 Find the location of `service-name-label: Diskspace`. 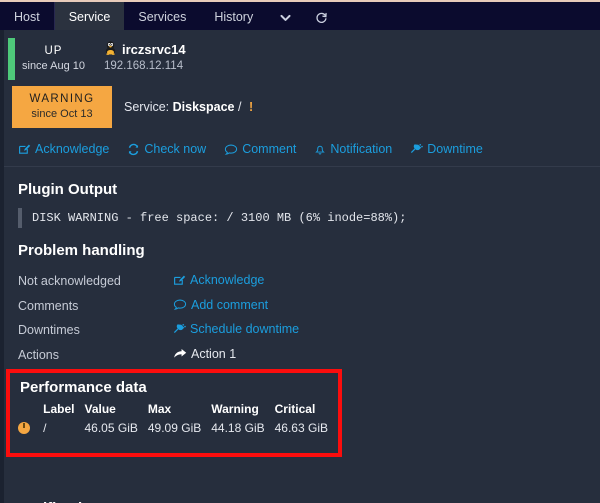

service-name-label: Diskspace is located at coordinates (204, 107).